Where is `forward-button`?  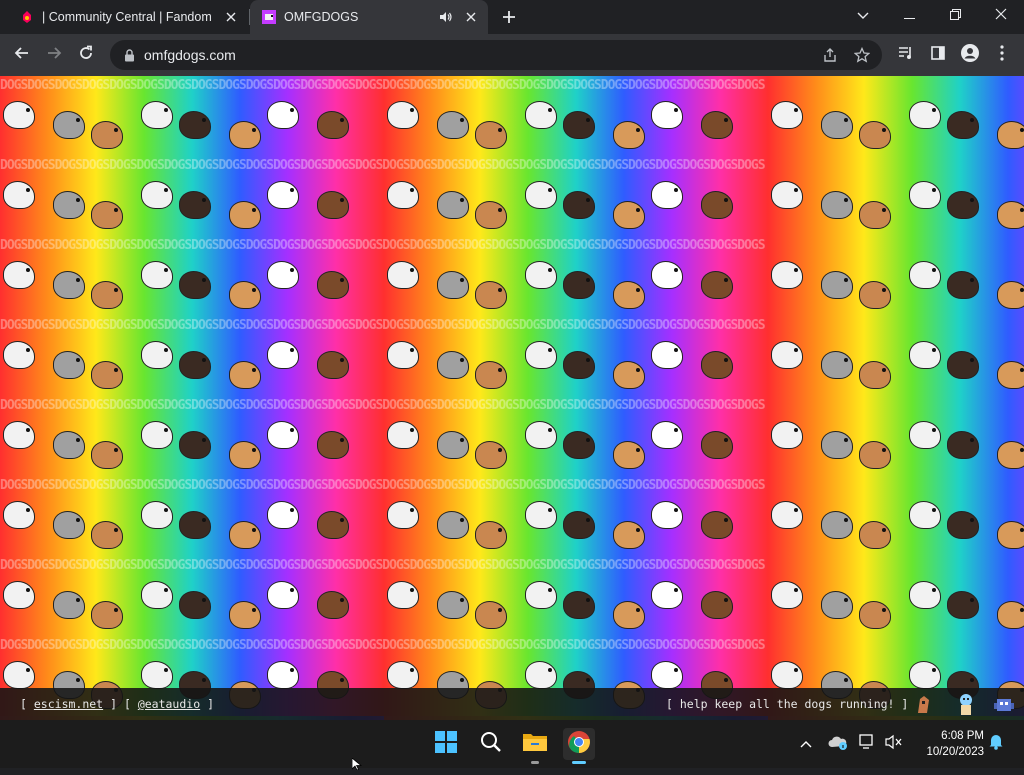
forward-button is located at coordinates (54, 55).